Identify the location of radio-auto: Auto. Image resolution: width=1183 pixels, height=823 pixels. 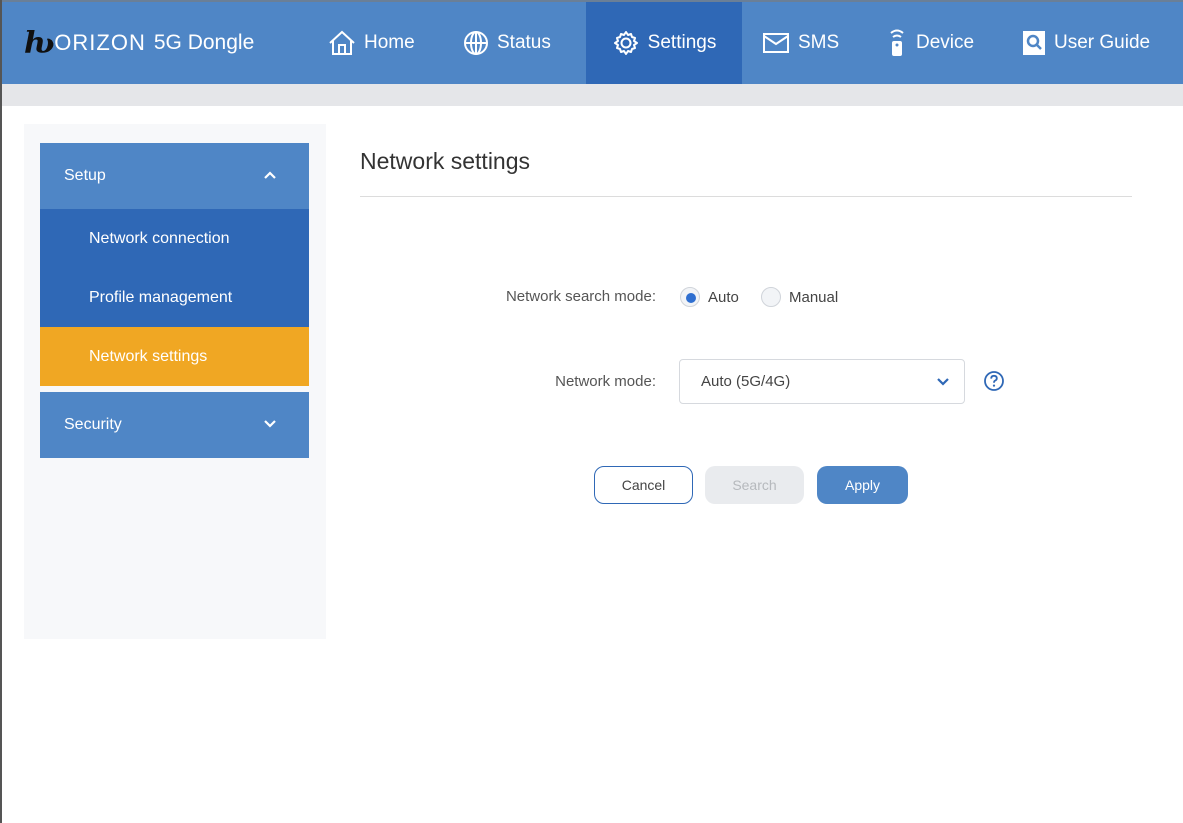
(709, 297).